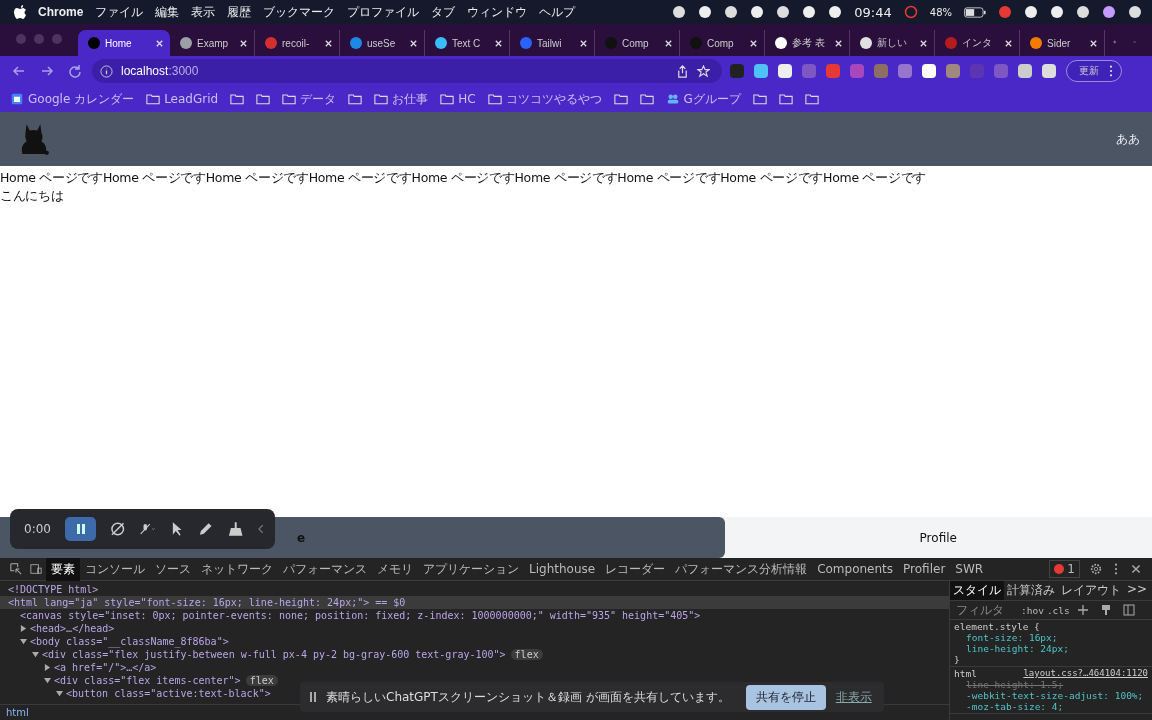 The width and height of the screenshot is (1152, 720). What do you see at coordinates (969, 569) in the screenshot?
I see `devtools-tab: SWR` at bounding box center [969, 569].